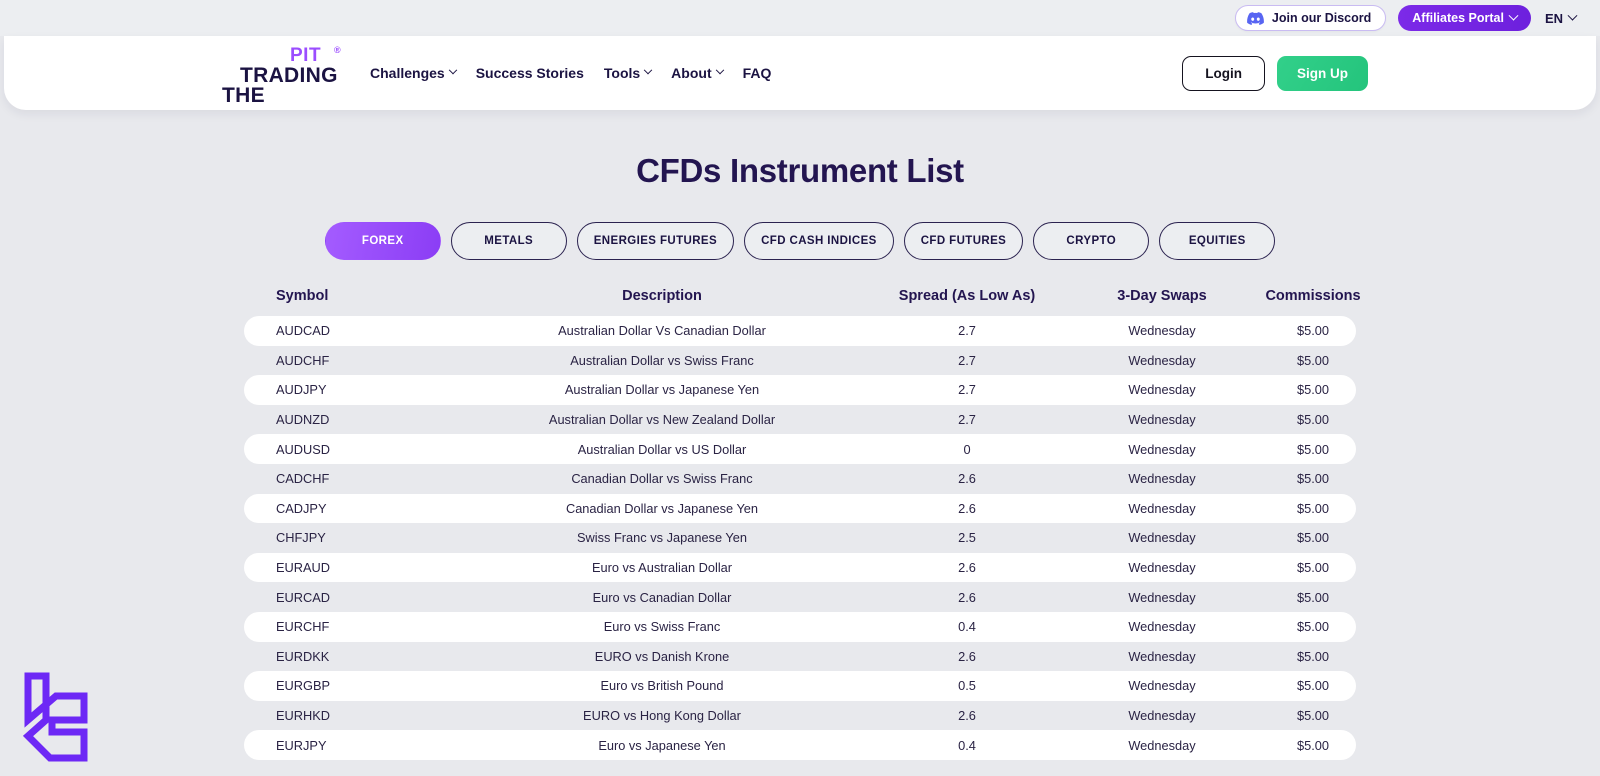 This screenshot has height=776, width=1600. Describe the element at coordinates (1217, 241) in the screenshot. I see `tab-equities: EQUITIES` at that location.